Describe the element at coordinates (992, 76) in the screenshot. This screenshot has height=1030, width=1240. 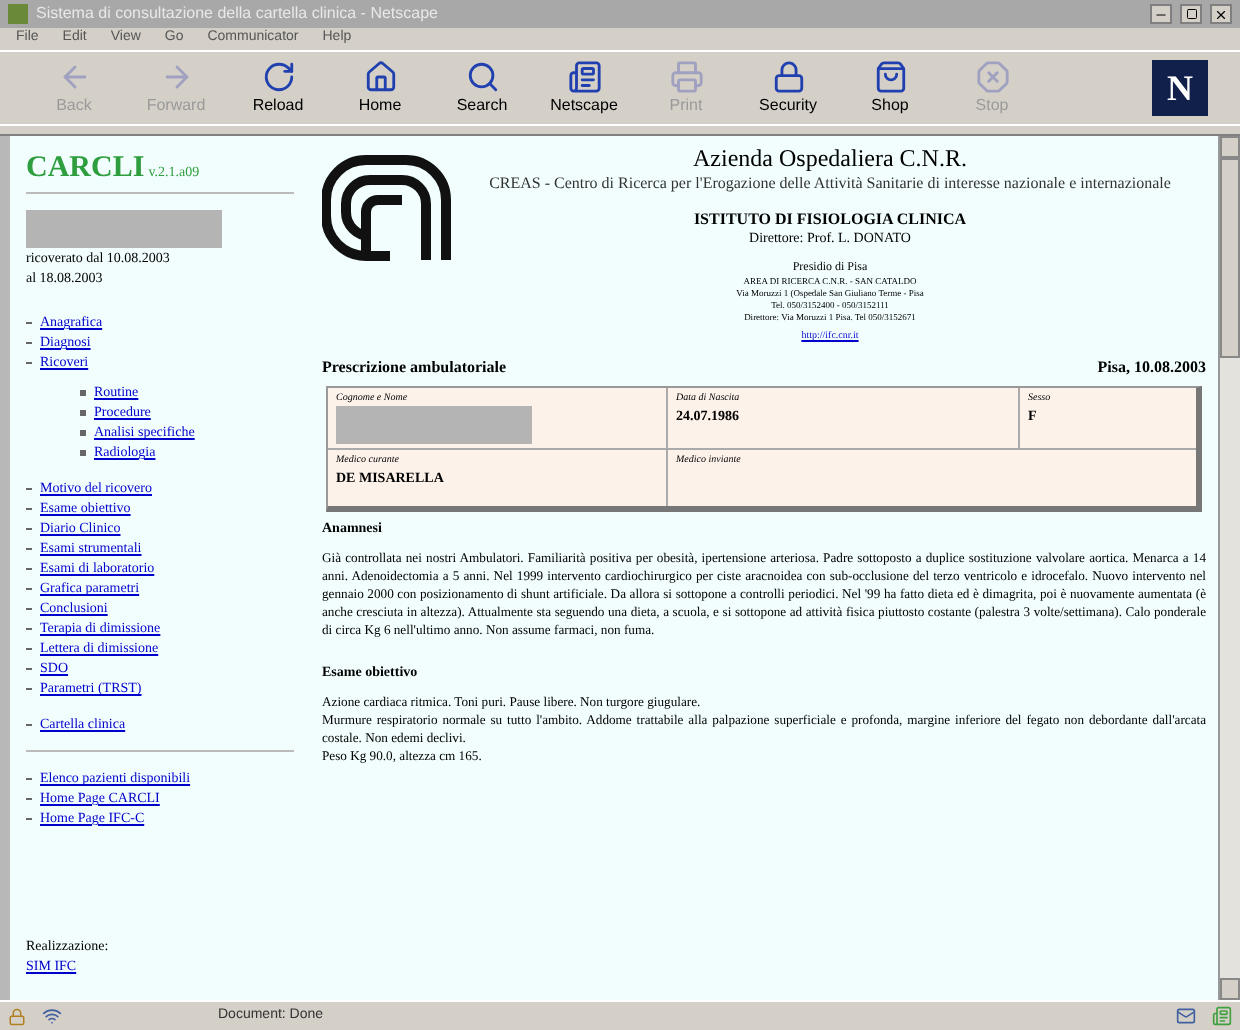
I see `stop-icon` at that location.